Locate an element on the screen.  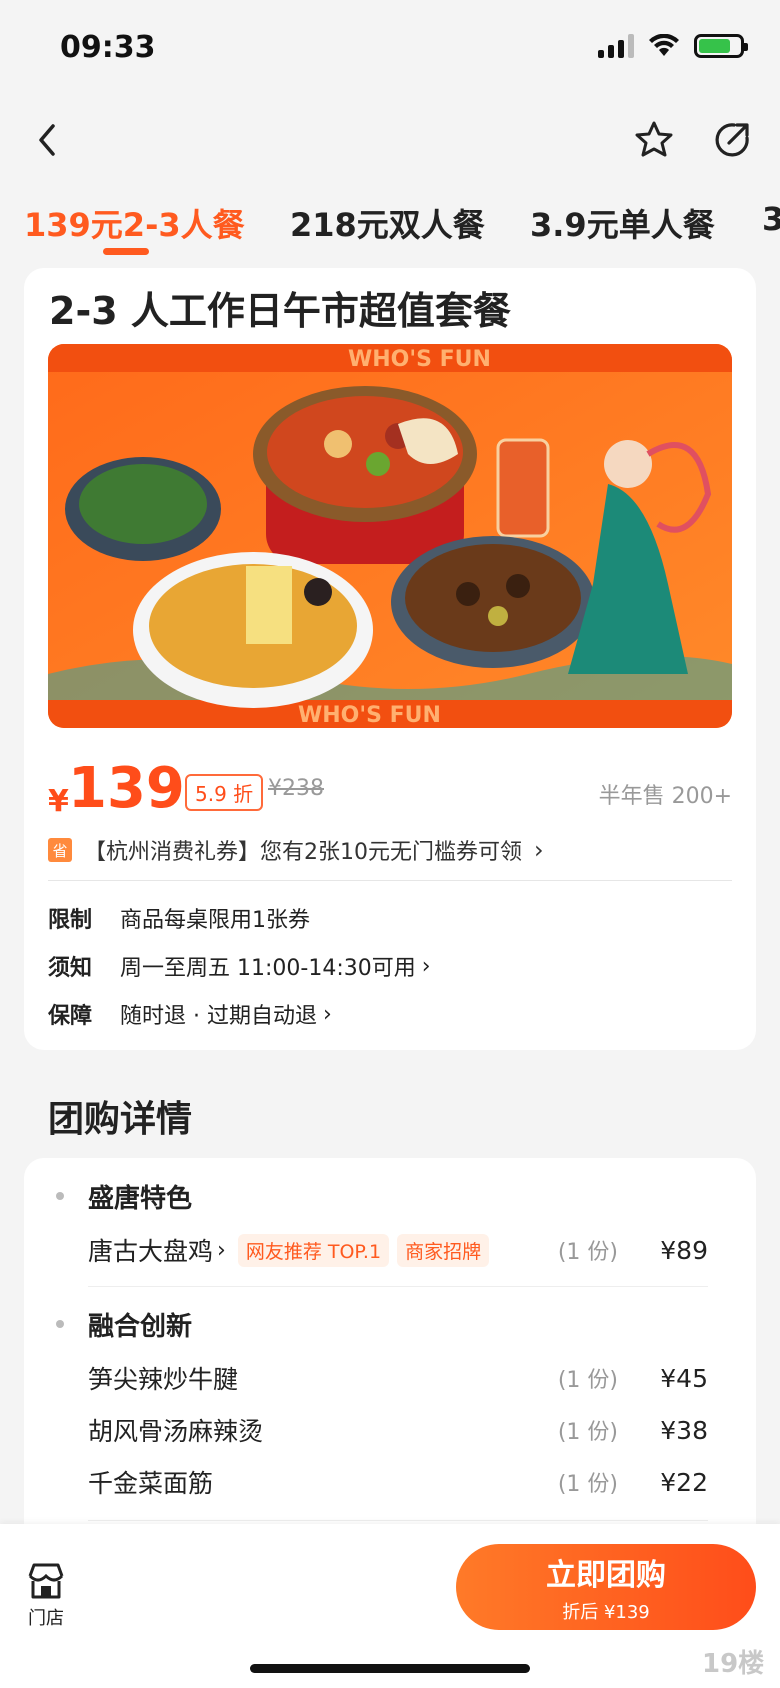
section-title: 团购详情 is located at coordinates (120, 1119).